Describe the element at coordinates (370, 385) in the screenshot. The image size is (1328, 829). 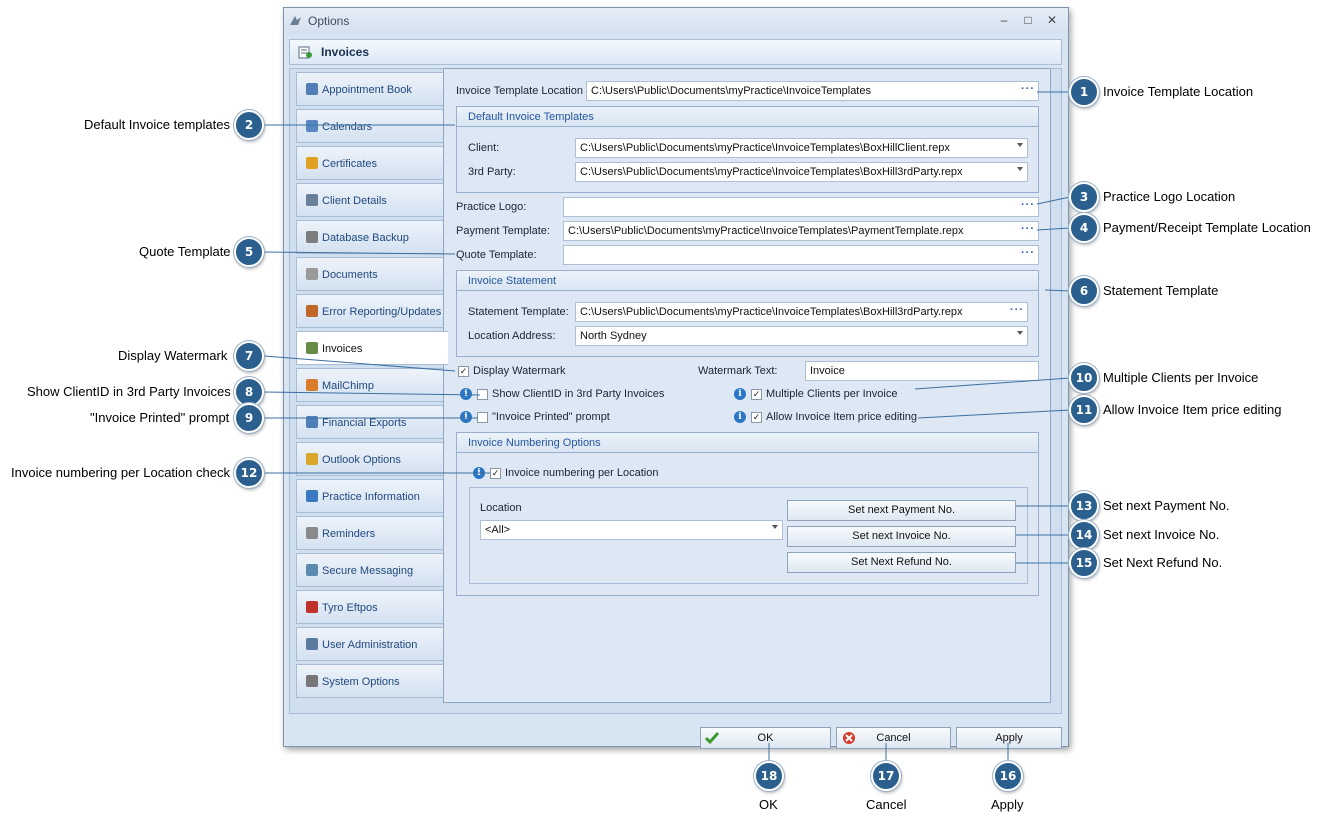
I see `nav-item-mailchimp: MailChimp` at that location.